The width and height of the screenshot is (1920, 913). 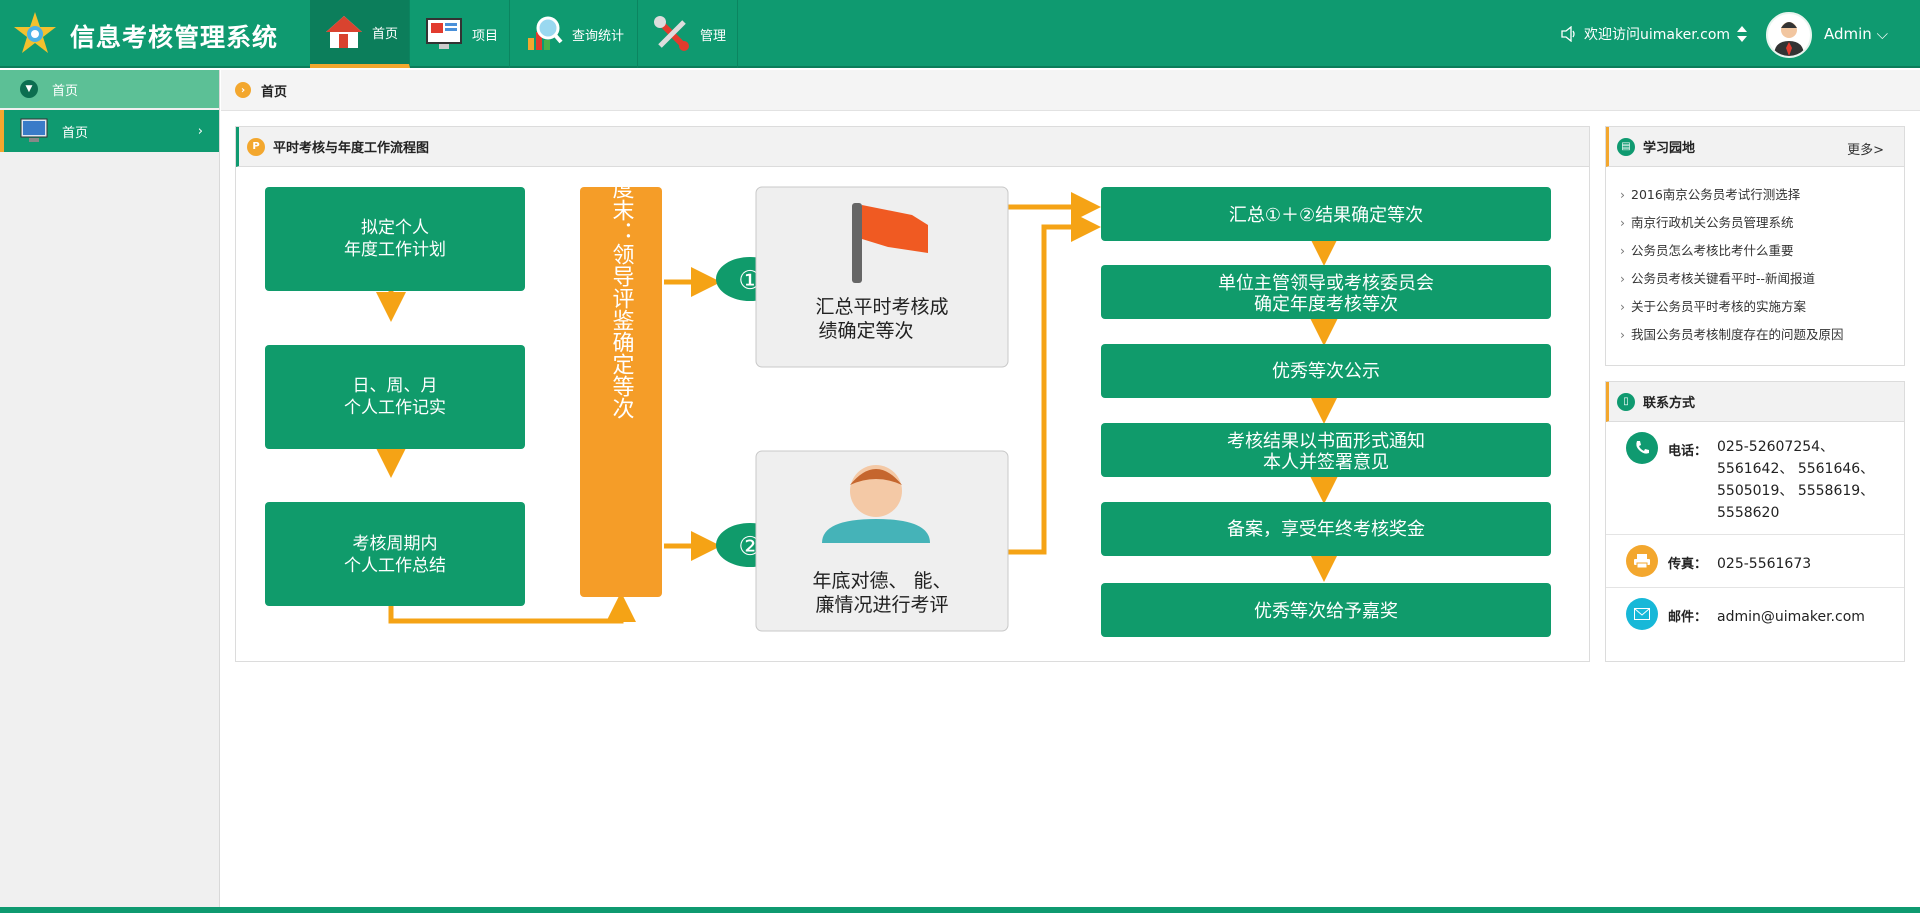 What do you see at coordinates (1755, 147) in the screenshot?
I see `learning-panel-header: ▤ 学习园地 更多>` at bounding box center [1755, 147].